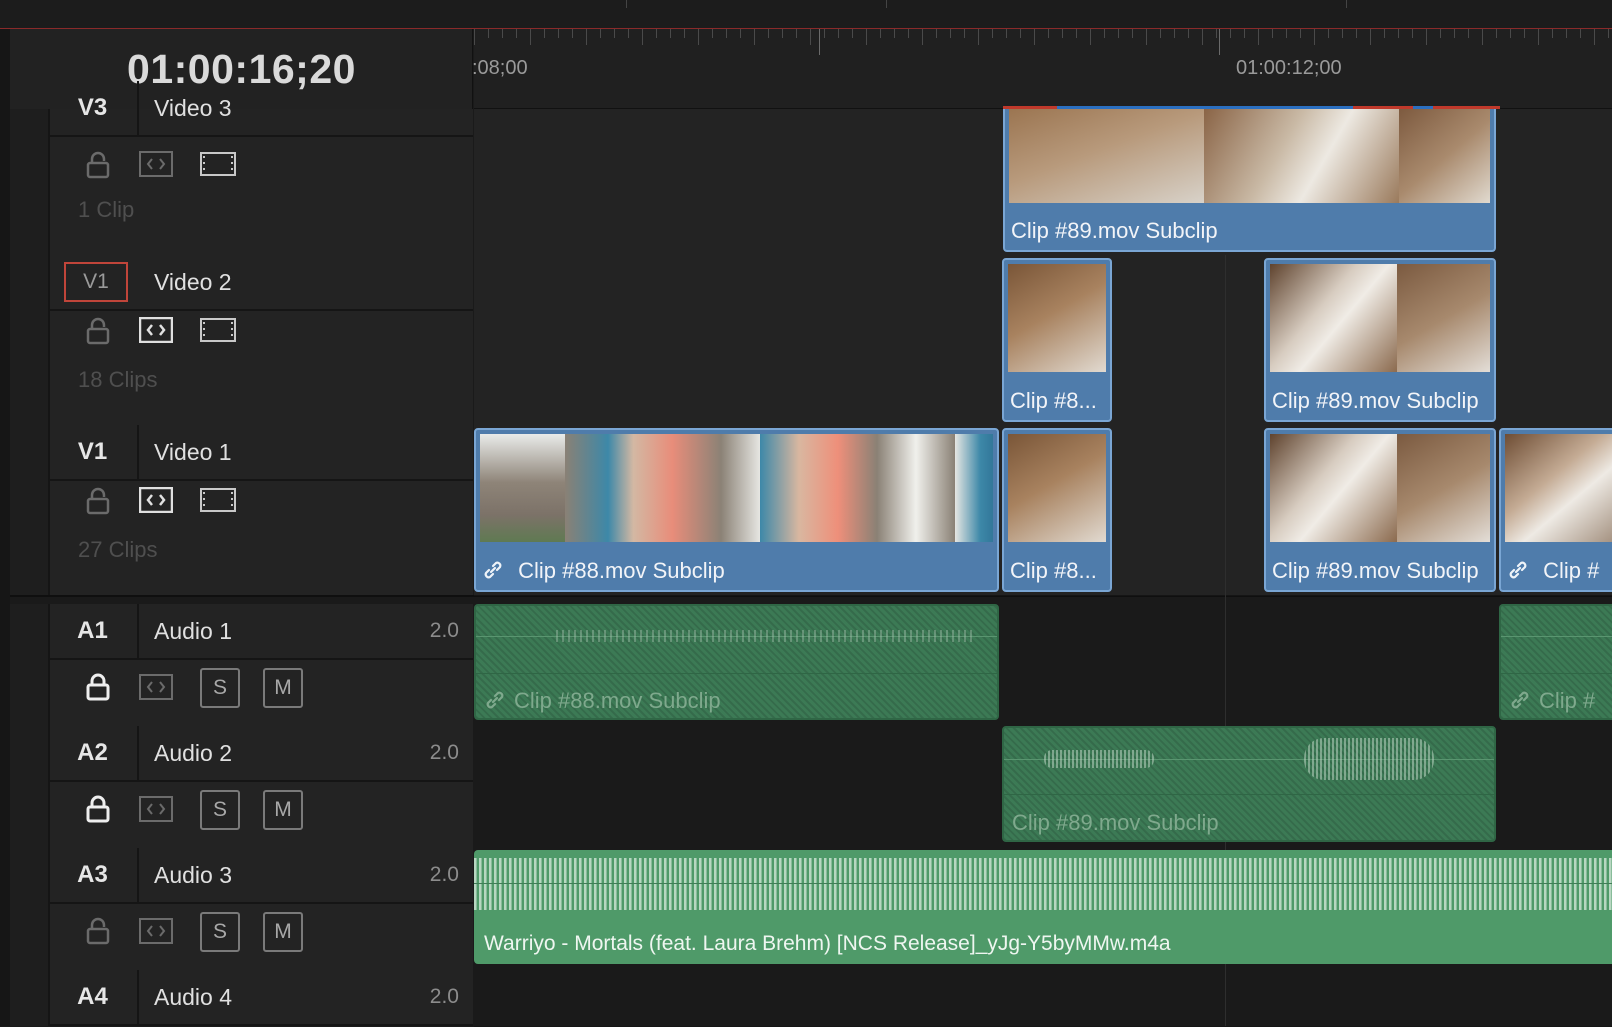  I want to click on top-strip, so click(806, 14).